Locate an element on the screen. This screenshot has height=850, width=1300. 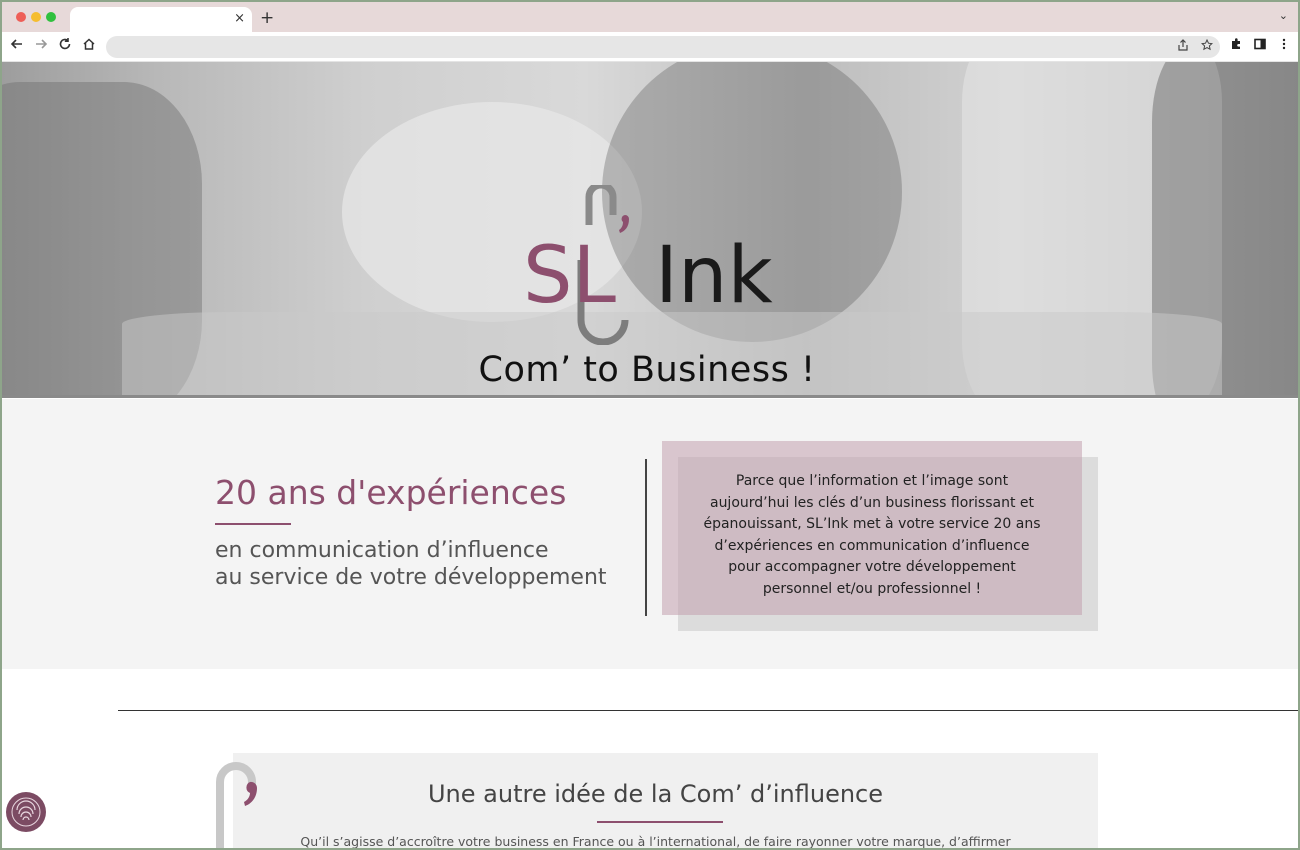
tab-close-icon: × is located at coordinates (239, 19).